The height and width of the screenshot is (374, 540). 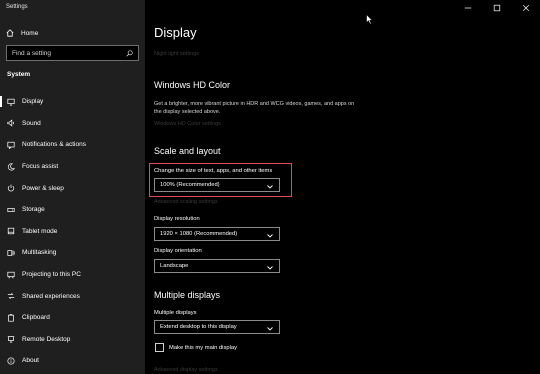 I want to click on sidebar-item-label: Multitasking, so click(x=39, y=253).